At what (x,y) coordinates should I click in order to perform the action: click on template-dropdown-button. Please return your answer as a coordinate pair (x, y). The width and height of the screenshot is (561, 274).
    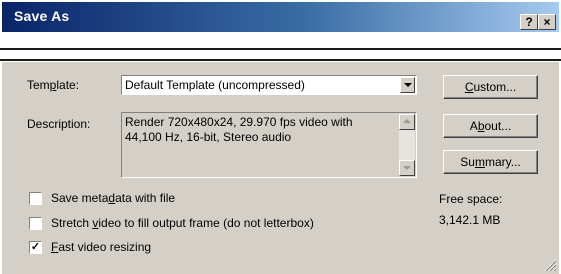
    Looking at the image, I should click on (407, 85).